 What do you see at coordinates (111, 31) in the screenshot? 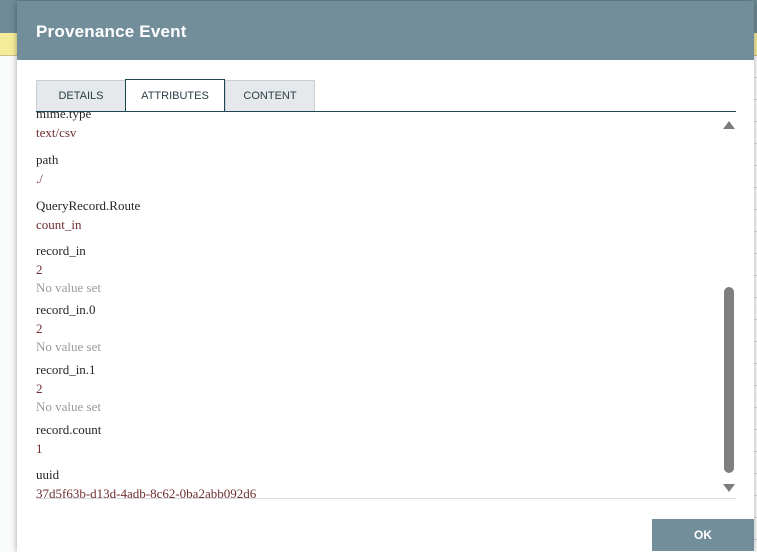
I see `dialog-title: Provenance Event` at bounding box center [111, 31].